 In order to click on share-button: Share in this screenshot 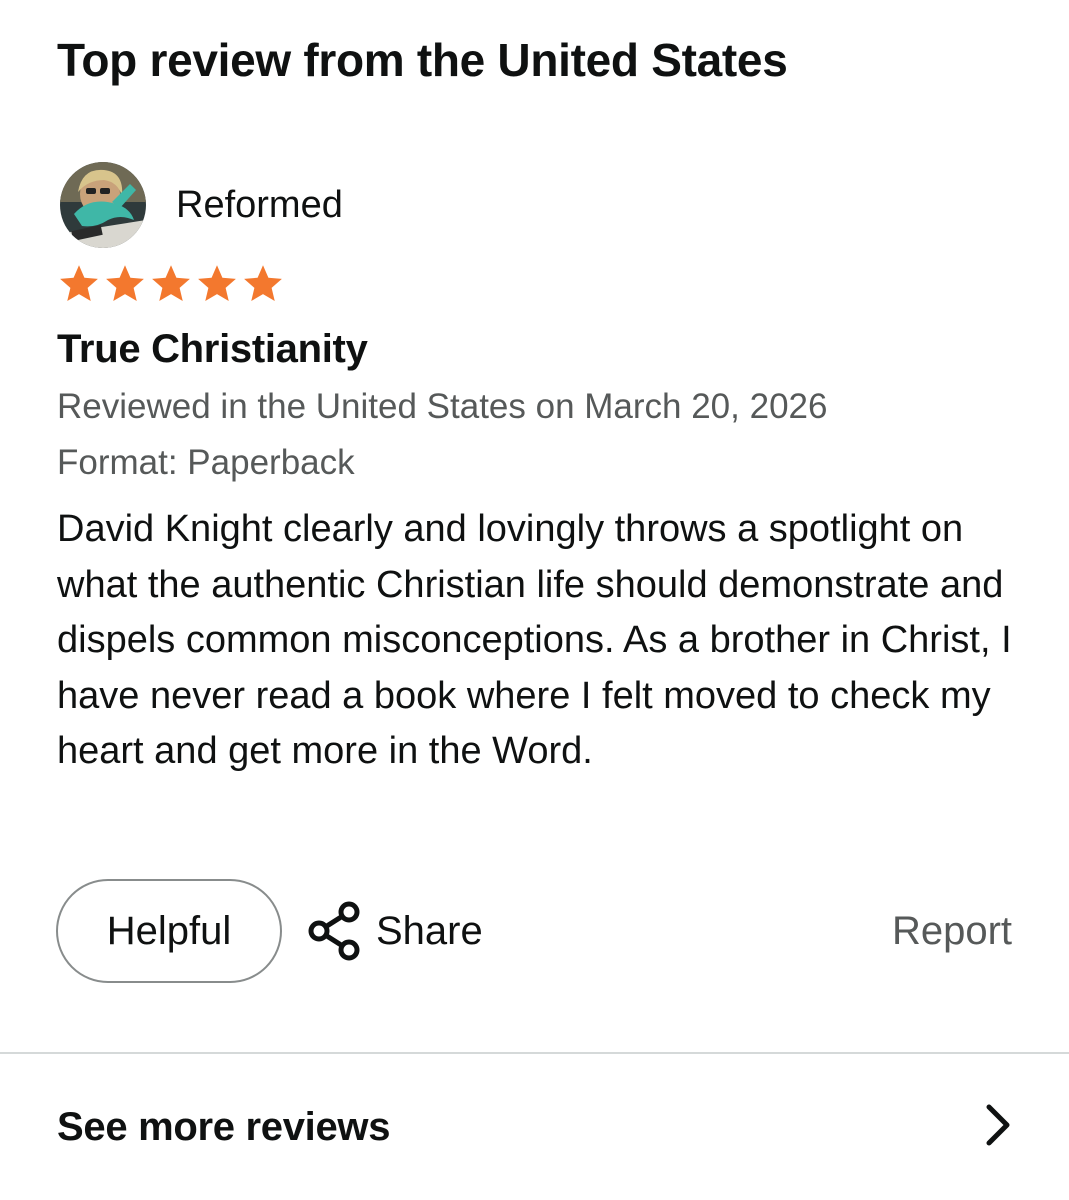, I will do `click(393, 931)`.